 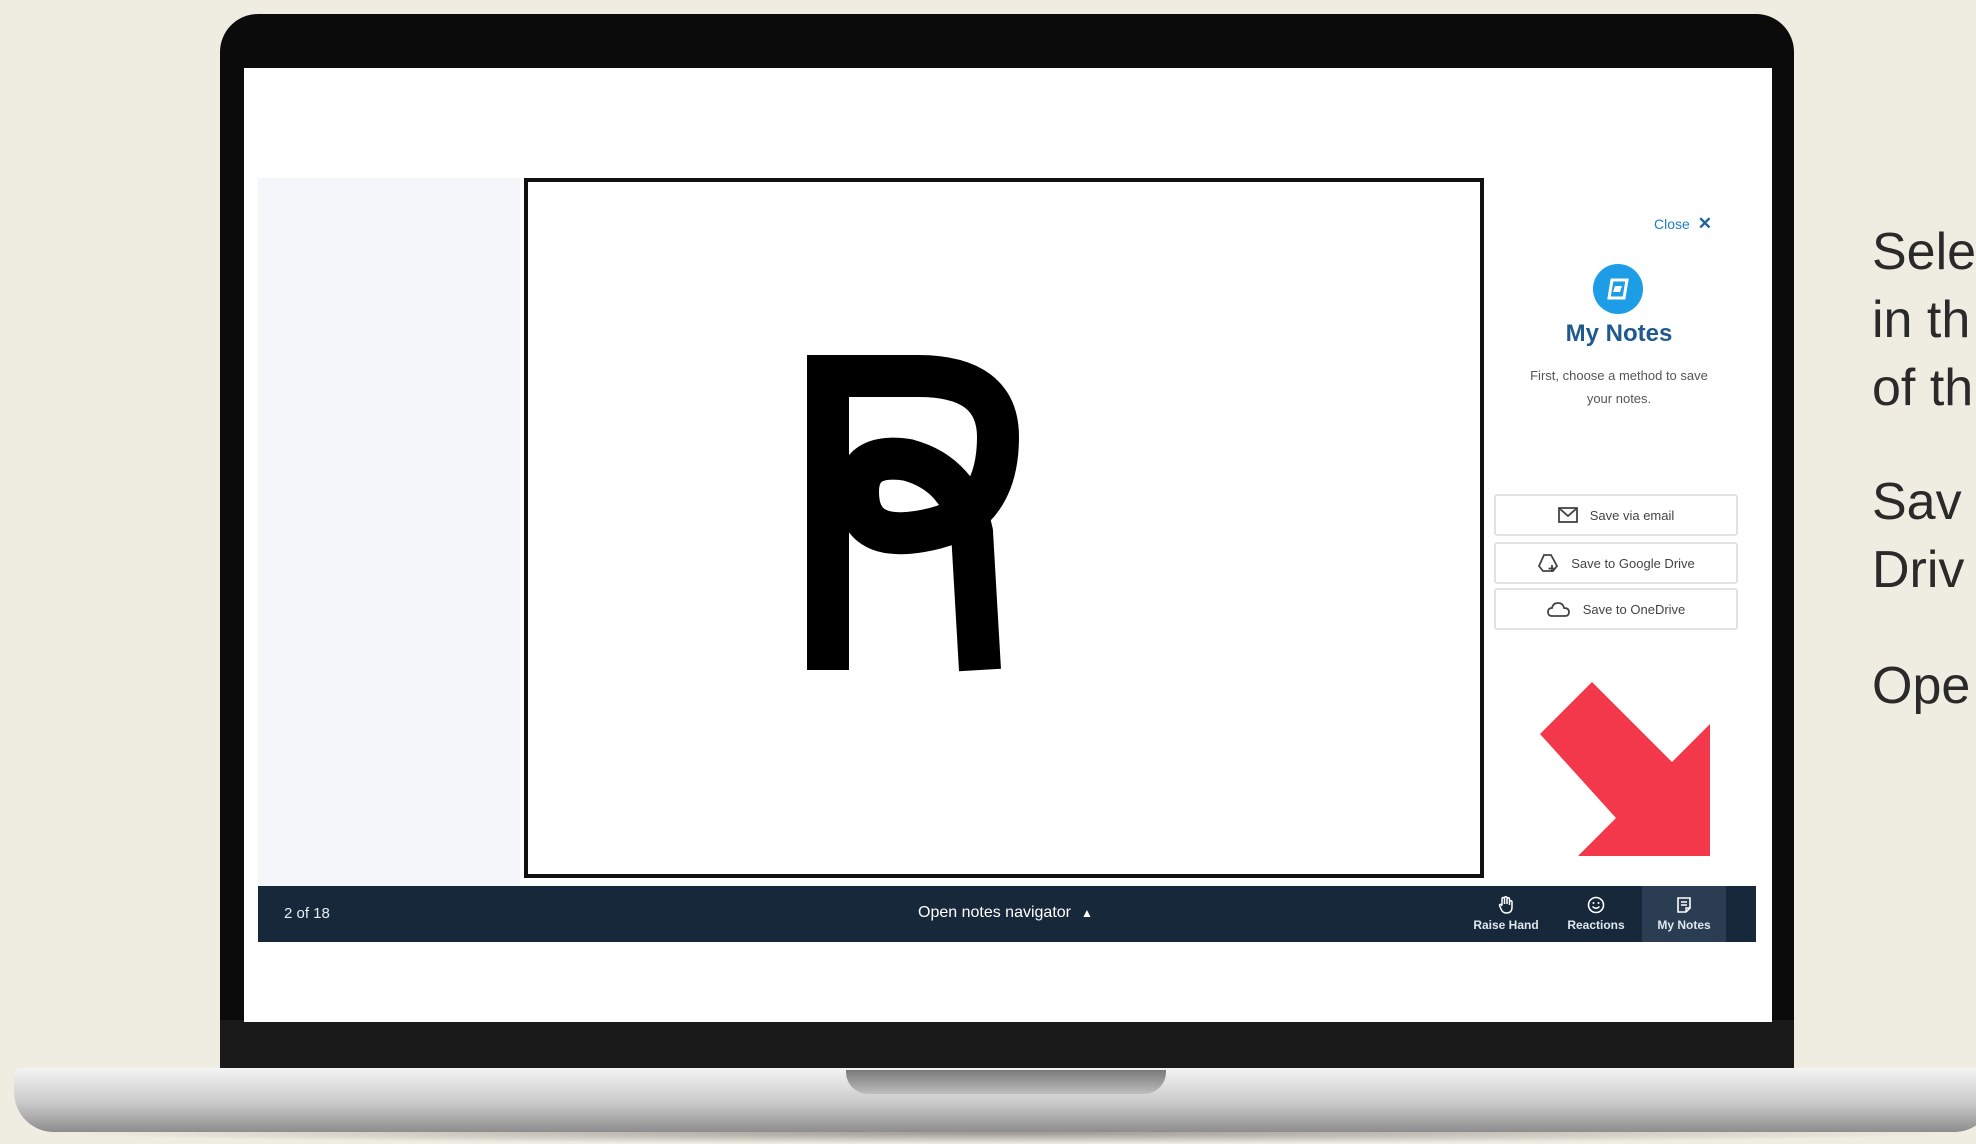 What do you see at coordinates (1625, 769) in the screenshot?
I see `red-arrow-icon` at bounding box center [1625, 769].